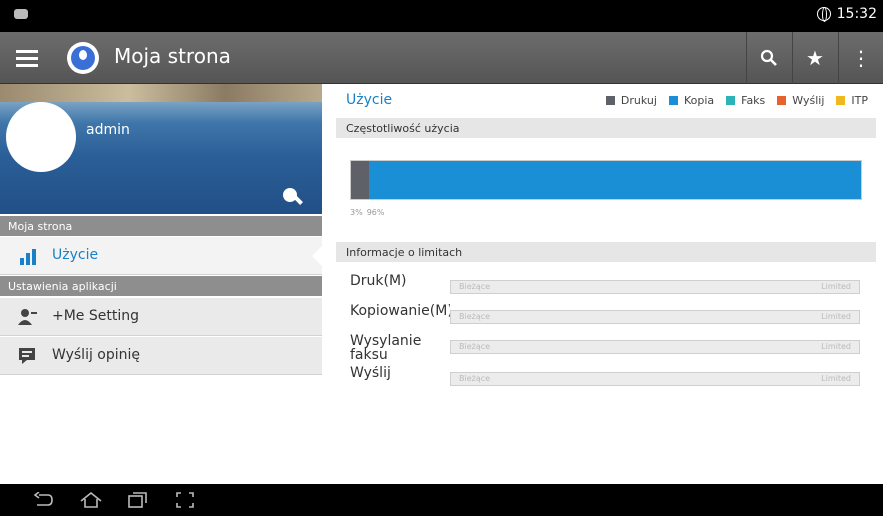  Describe the element at coordinates (378, 281) in the screenshot. I see `limit-label: Druk(M)` at that location.